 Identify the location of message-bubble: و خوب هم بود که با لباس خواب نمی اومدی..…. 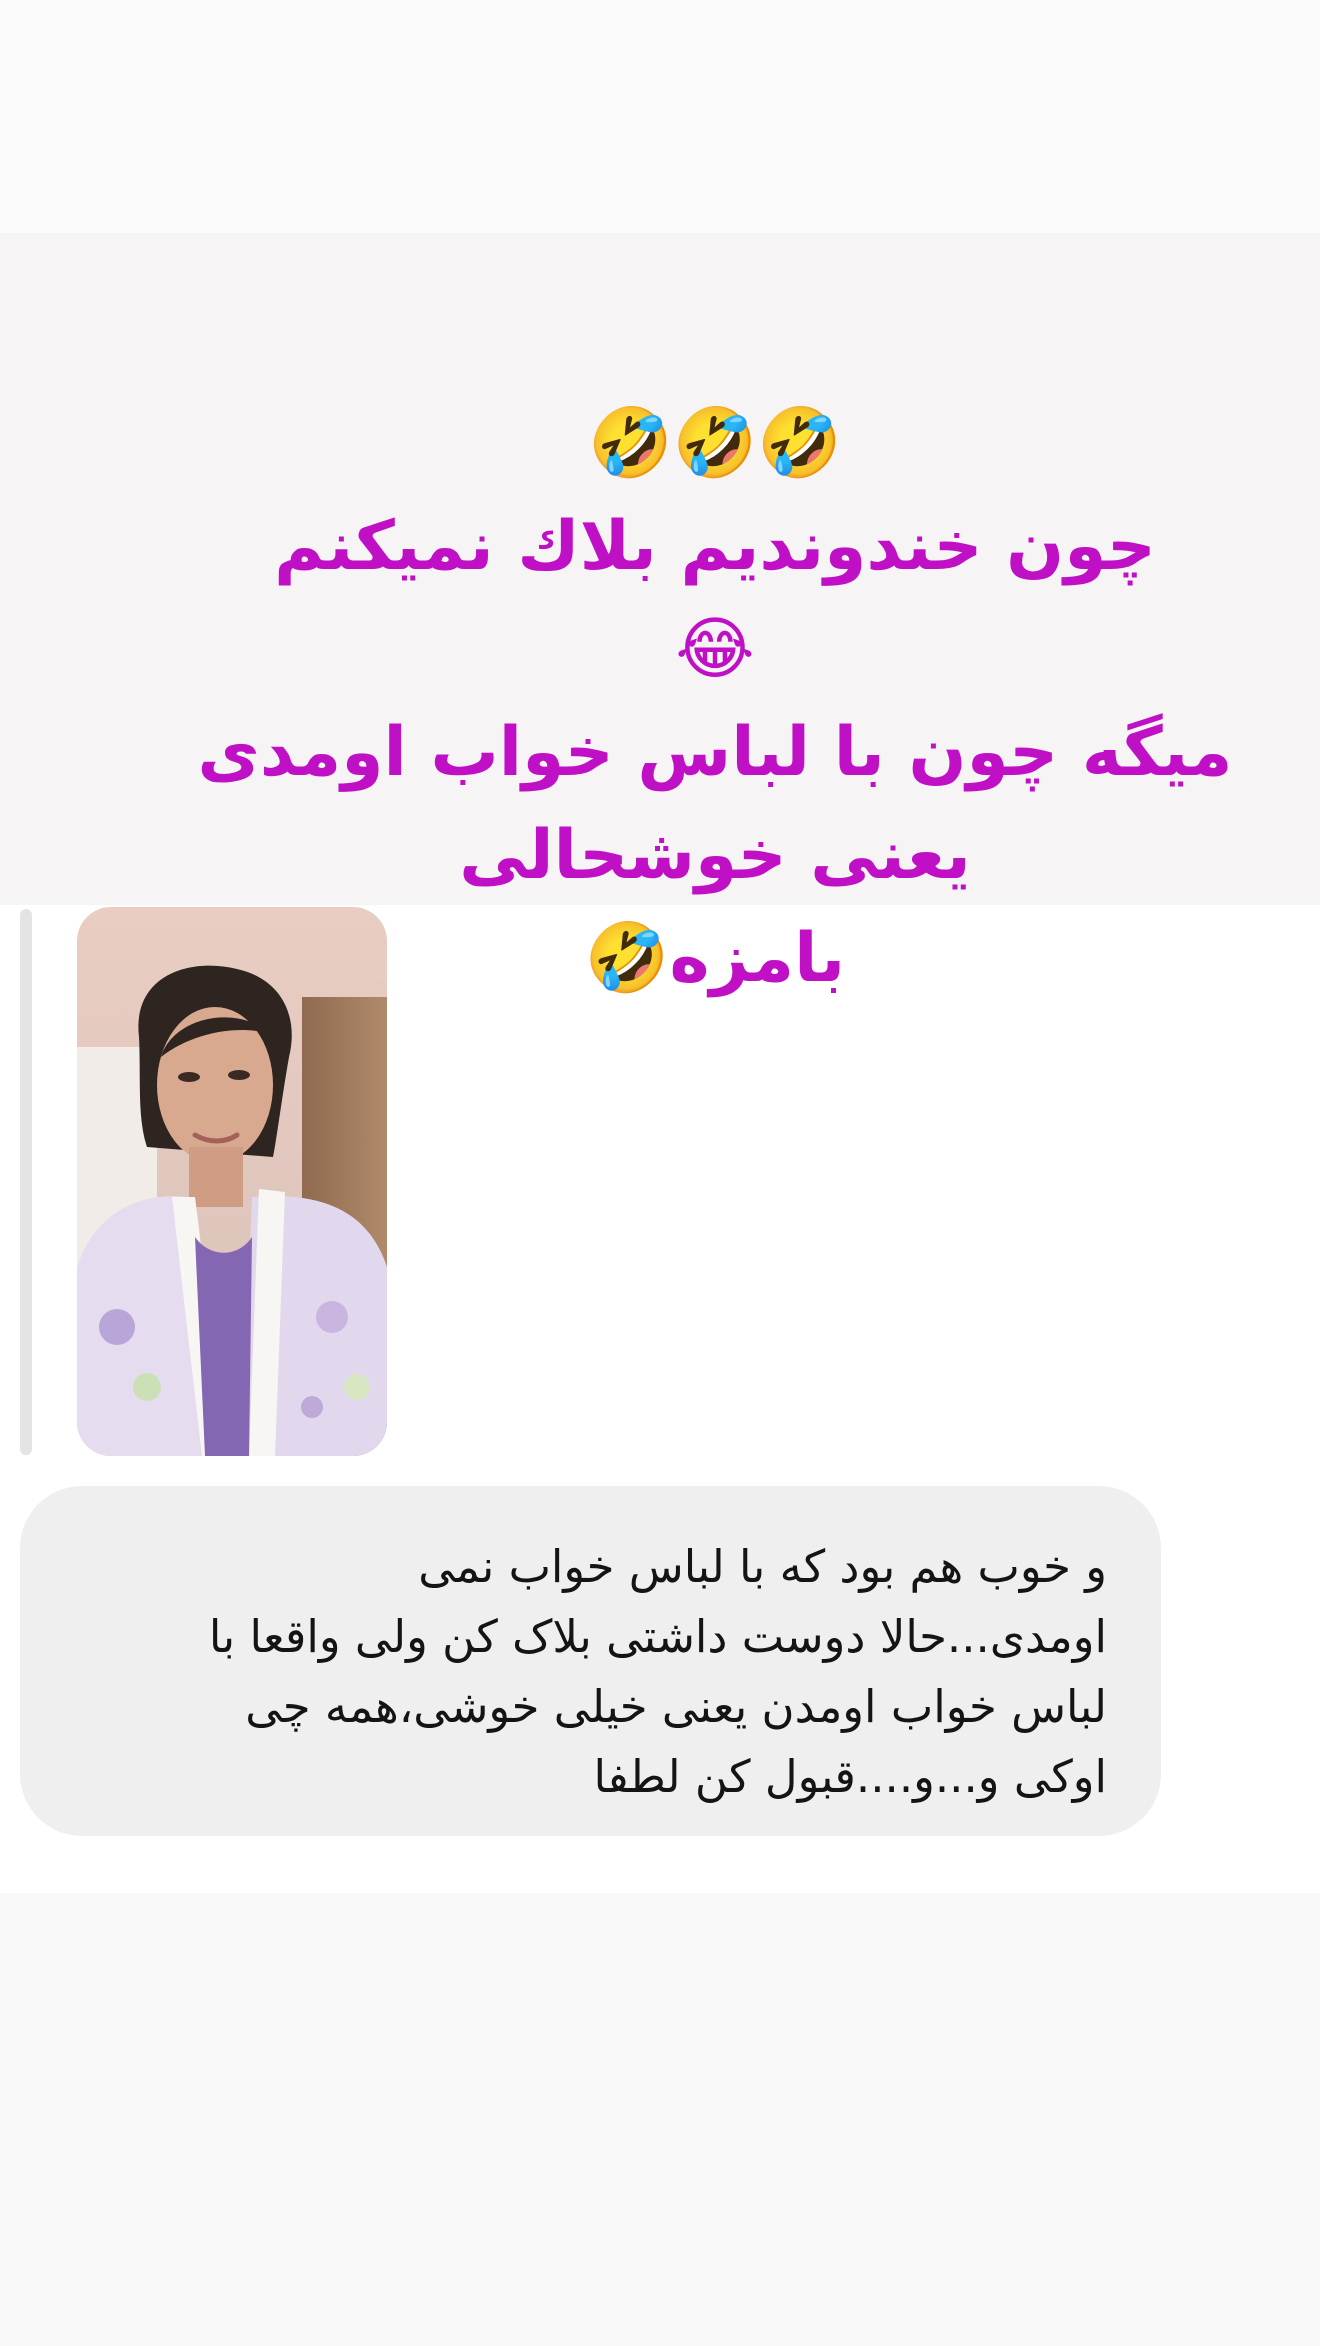
(590, 1661).